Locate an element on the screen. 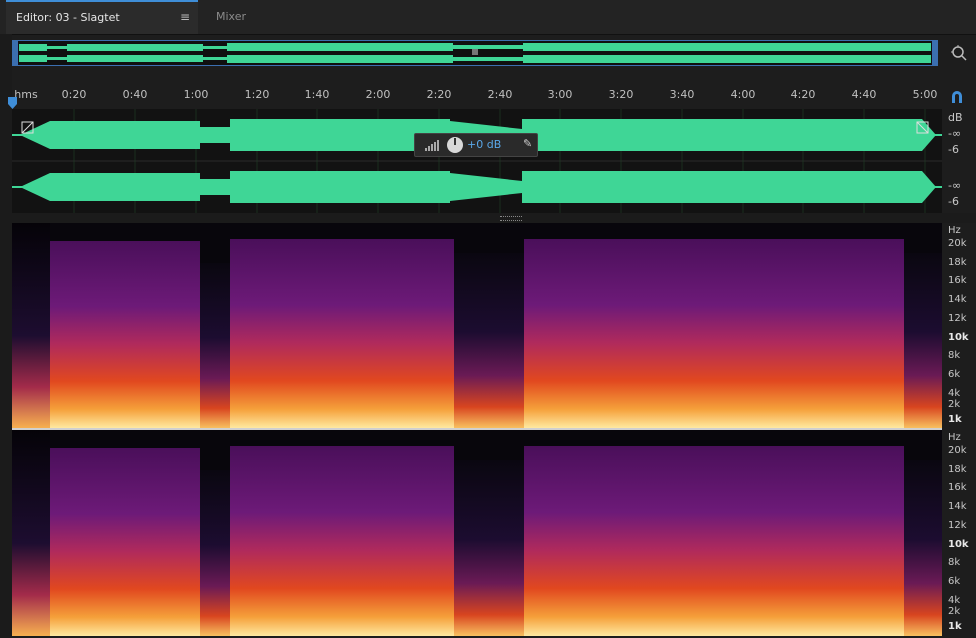  overview-navigator is located at coordinates (475, 53).